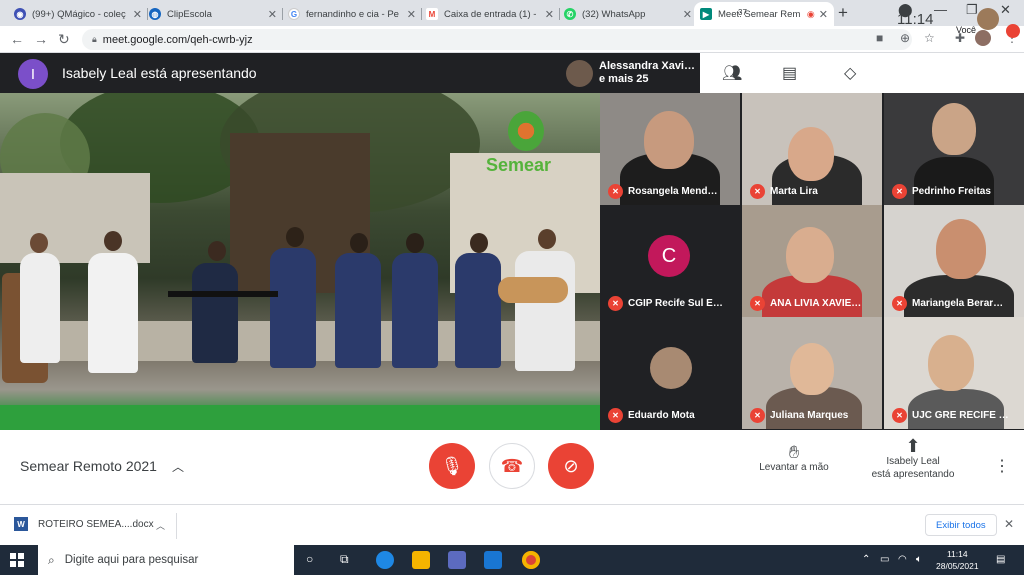 The image size is (1024, 575). What do you see at coordinates (669, 256) in the screenshot?
I see `avatar: C` at bounding box center [669, 256].